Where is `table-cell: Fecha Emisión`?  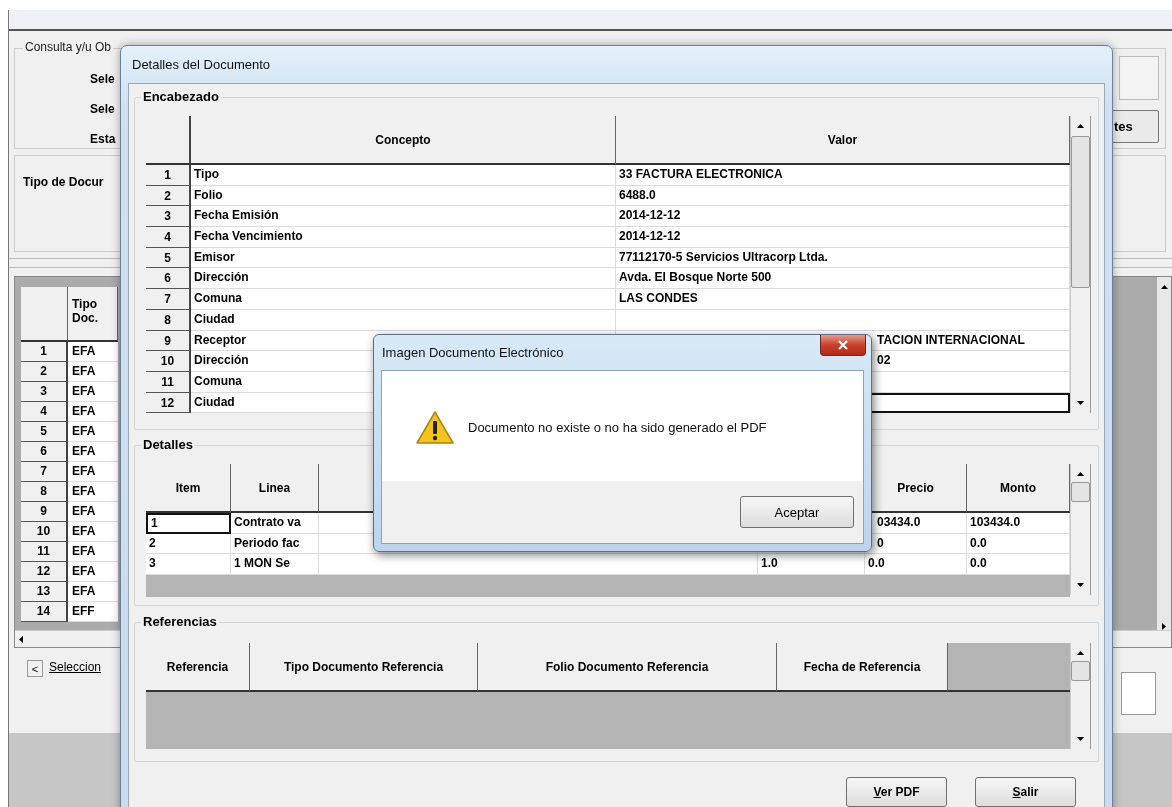 table-cell: Fecha Emisión is located at coordinates (403, 217).